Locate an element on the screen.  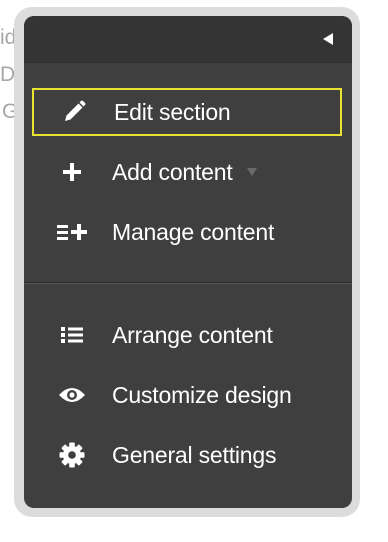
chevron-down-icon is located at coordinates (251, 172).